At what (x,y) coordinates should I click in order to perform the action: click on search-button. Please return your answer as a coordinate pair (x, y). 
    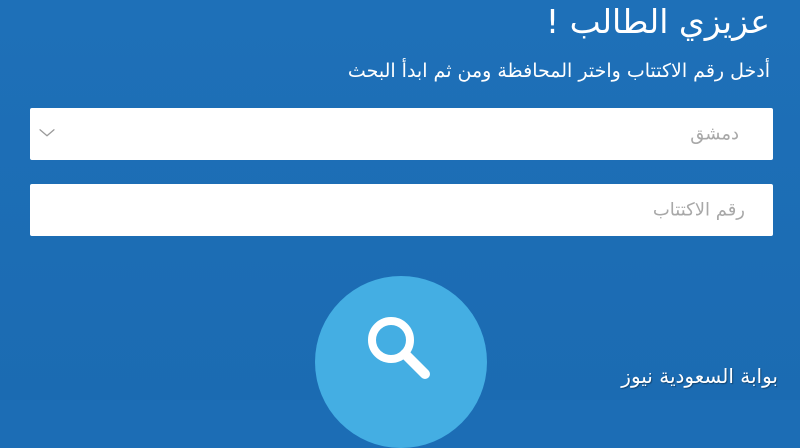
    Looking at the image, I should click on (401, 362).